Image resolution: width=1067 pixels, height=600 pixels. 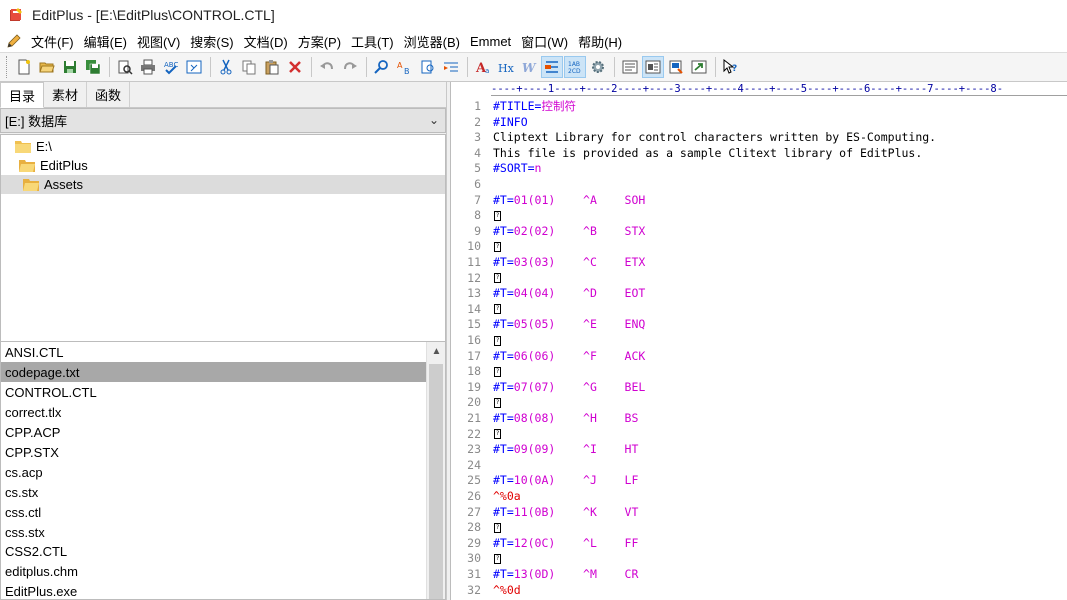 What do you see at coordinates (565, 544) in the screenshot?
I see `code-line: #T=12(0C) ^L FF` at bounding box center [565, 544].